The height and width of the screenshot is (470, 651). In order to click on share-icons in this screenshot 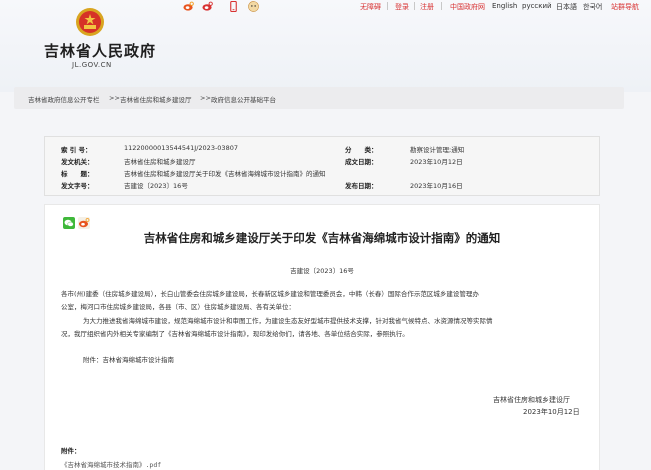, I will do `click(76, 223)`.